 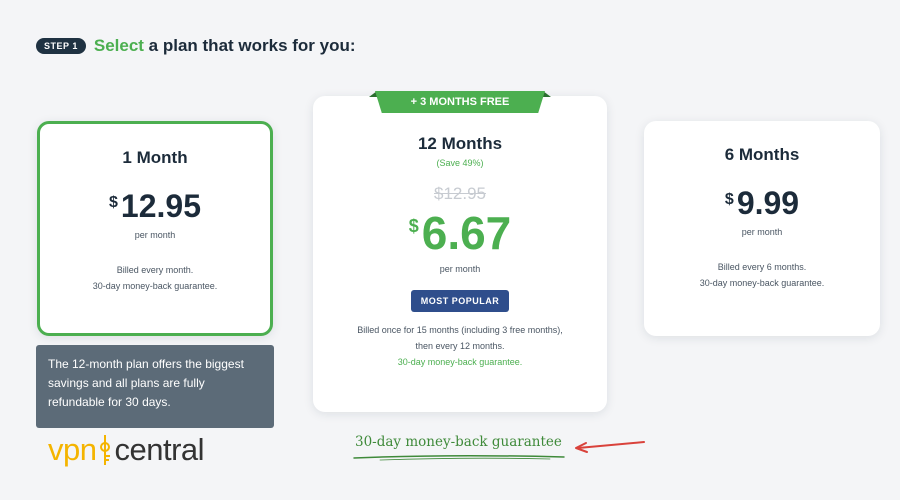 I want to click on plan-name: 12 Months, so click(x=460, y=143).